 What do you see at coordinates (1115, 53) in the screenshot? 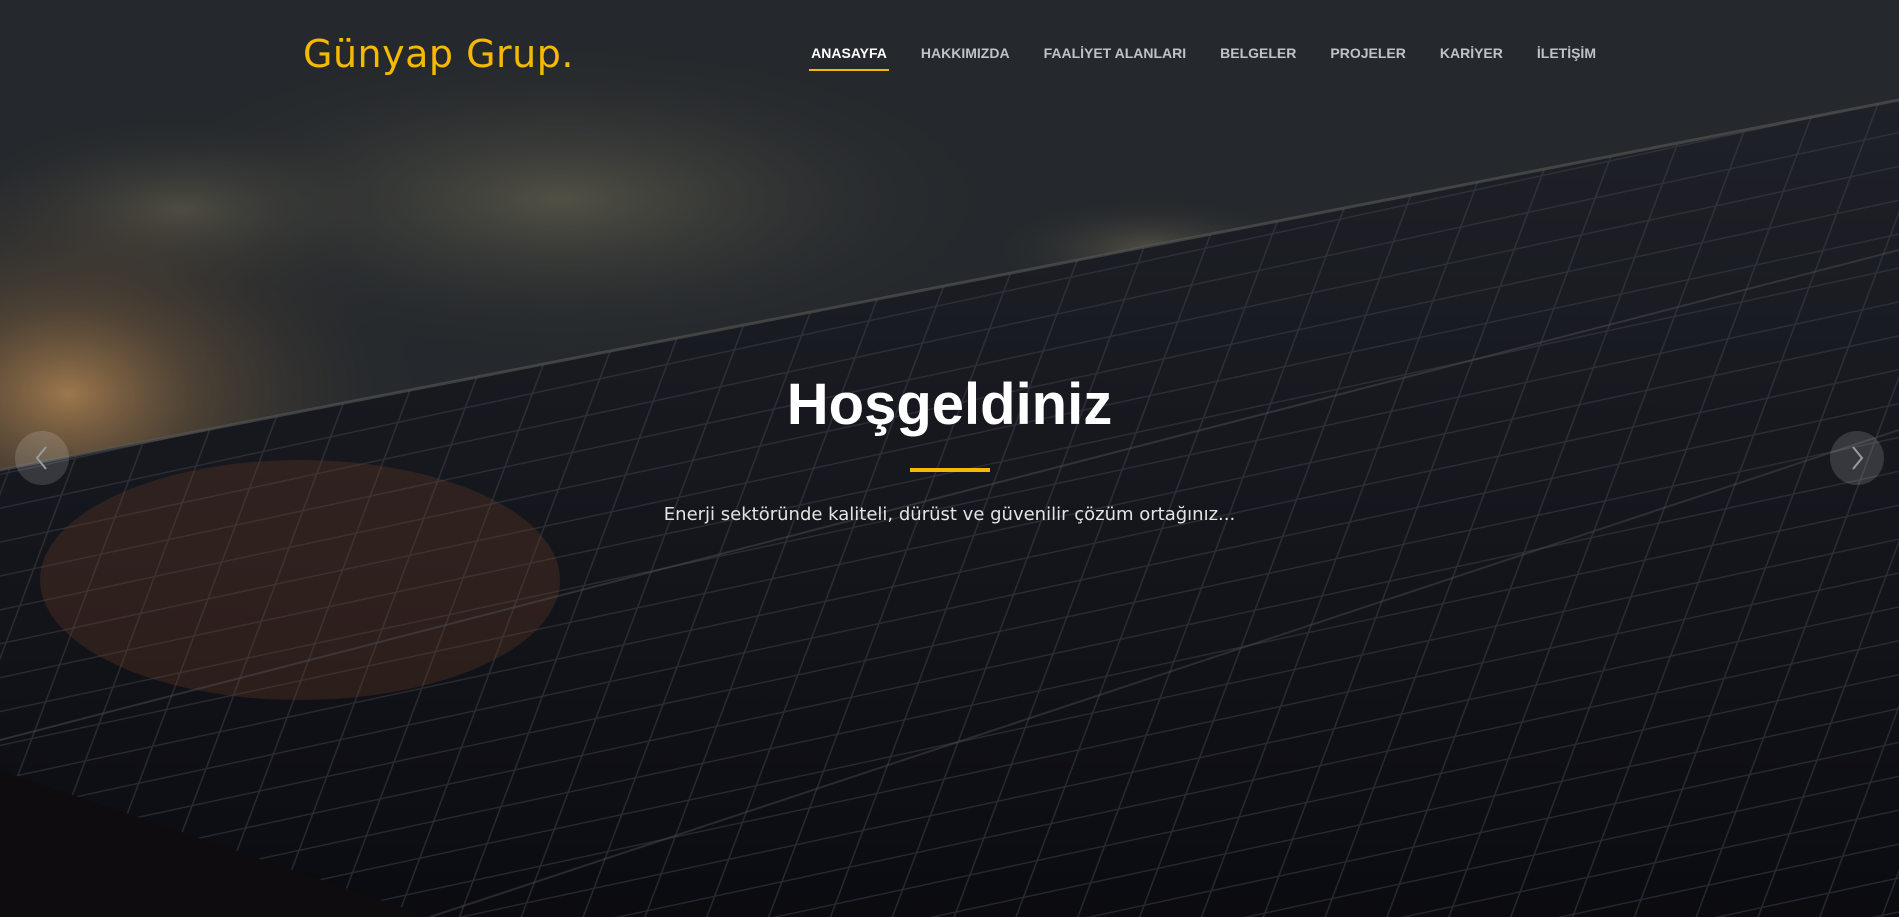
I see `nav-item-faaliyet-alanlari: FAALİYET ALANLARI` at bounding box center [1115, 53].